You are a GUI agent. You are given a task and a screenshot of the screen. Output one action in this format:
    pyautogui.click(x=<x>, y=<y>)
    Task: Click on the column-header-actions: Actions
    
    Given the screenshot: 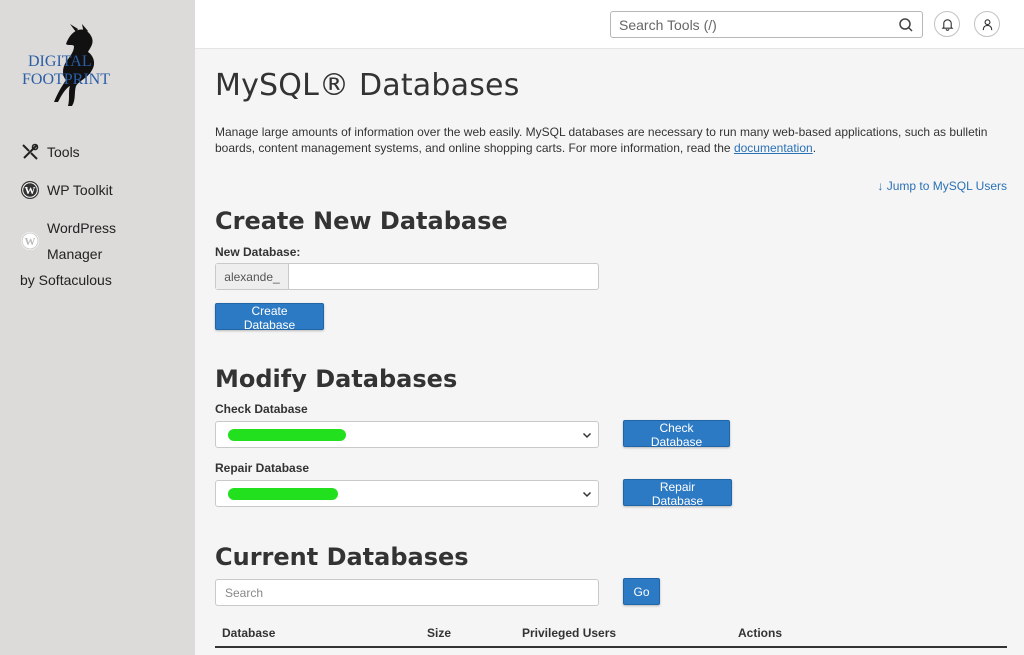 What is the action you would take?
    pyautogui.click(x=760, y=633)
    